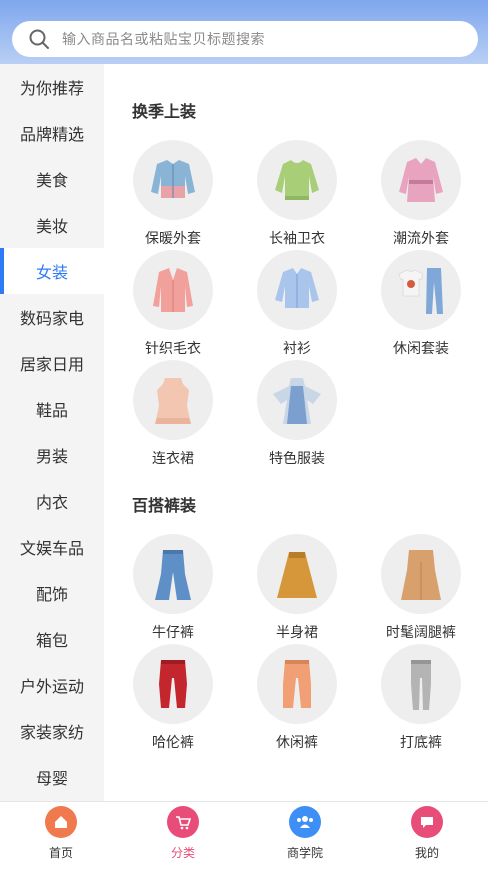 Image resolution: width=488 pixels, height=874 pixels. I want to click on section-title-tops: 换季上装, so click(164, 111).